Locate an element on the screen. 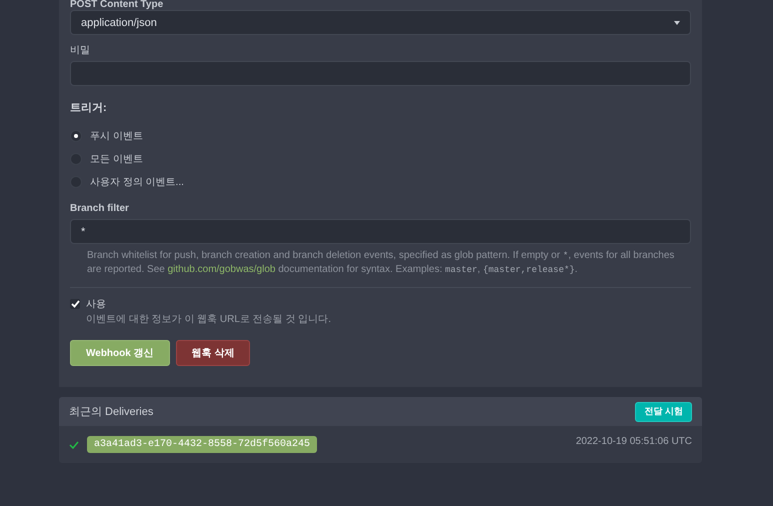  test-delivery-button: 전달 시험 is located at coordinates (663, 412).